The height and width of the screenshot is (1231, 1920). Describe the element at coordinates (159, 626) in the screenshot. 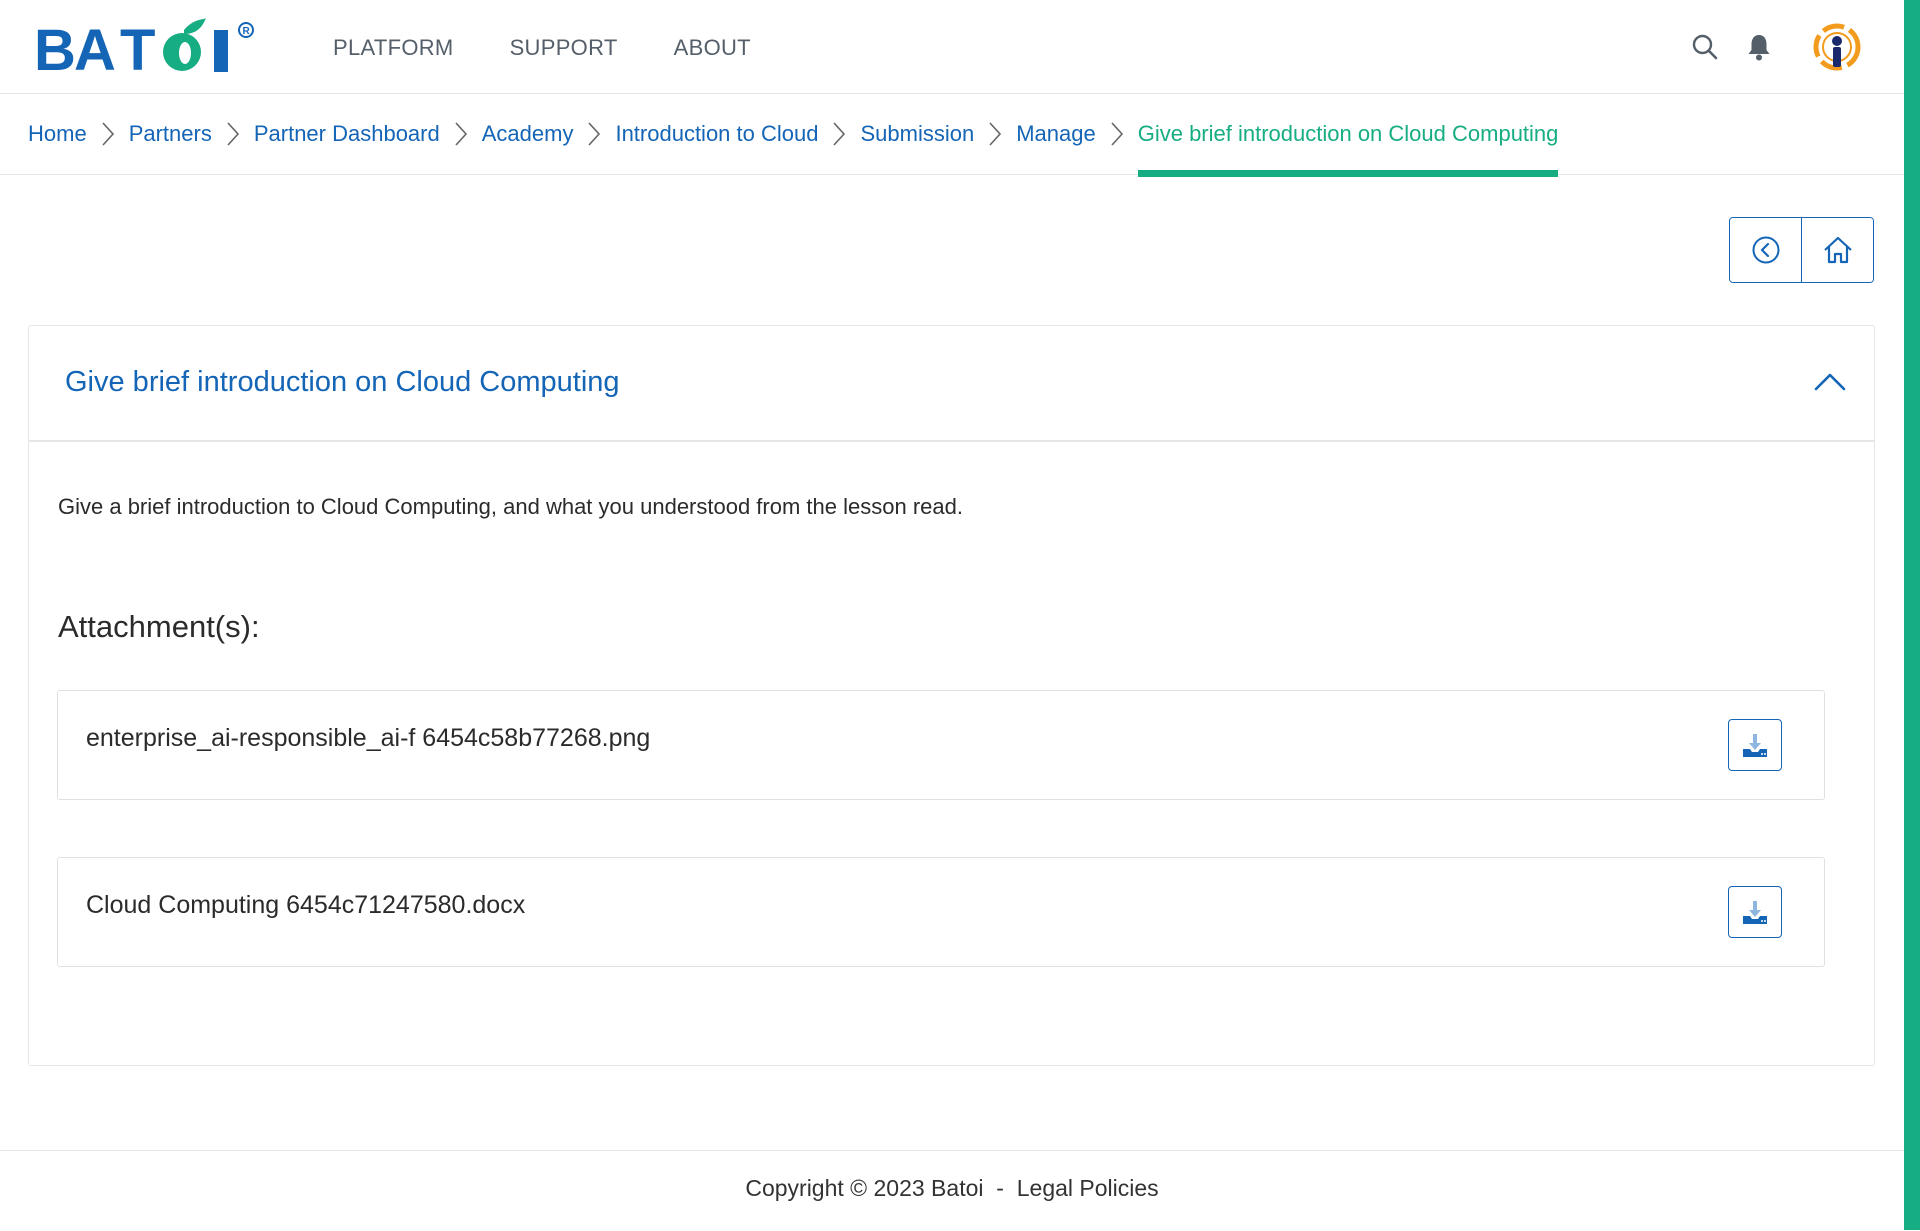

I see `attachments-heading: Attachment(s):` at that location.